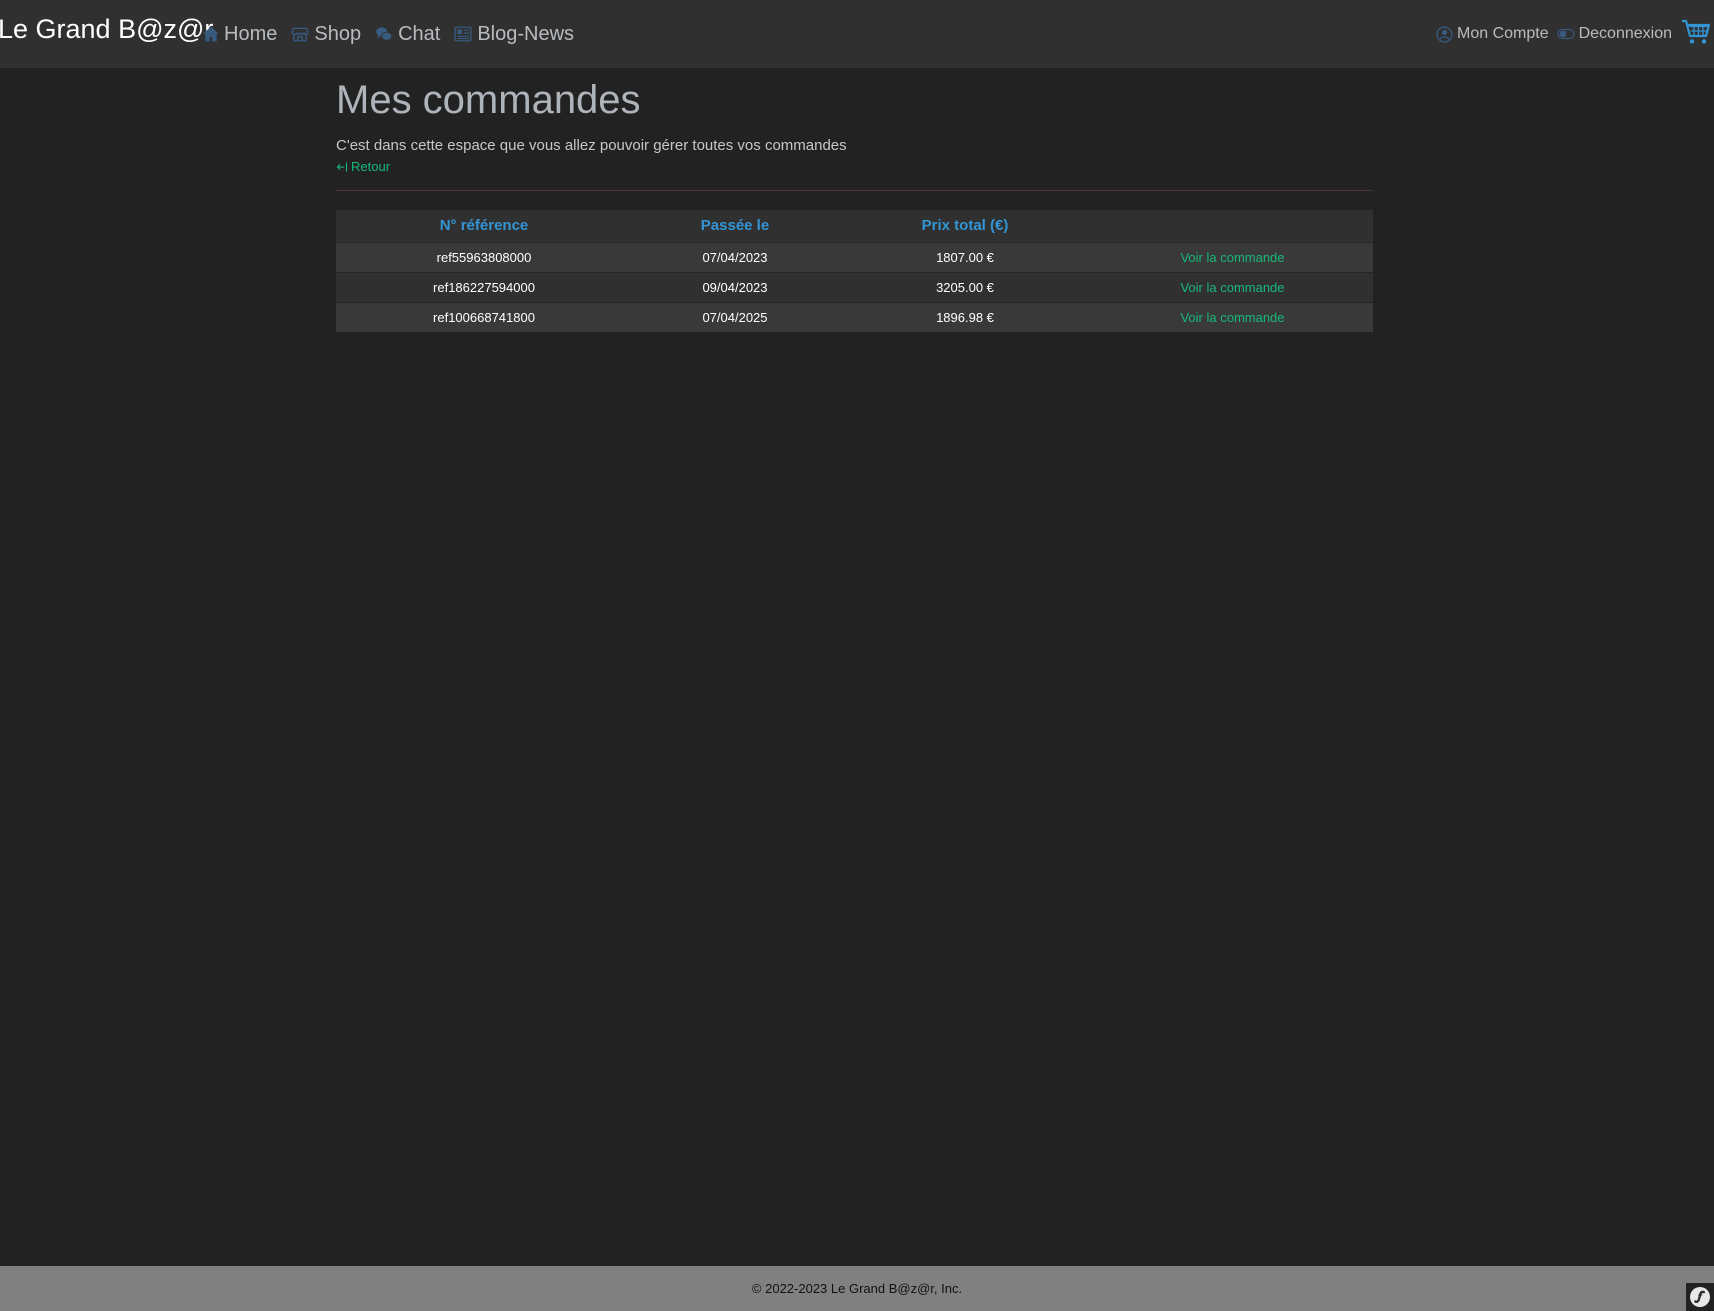 Image resolution: width=1714 pixels, height=1311 pixels. I want to click on divider, so click(854, 190).